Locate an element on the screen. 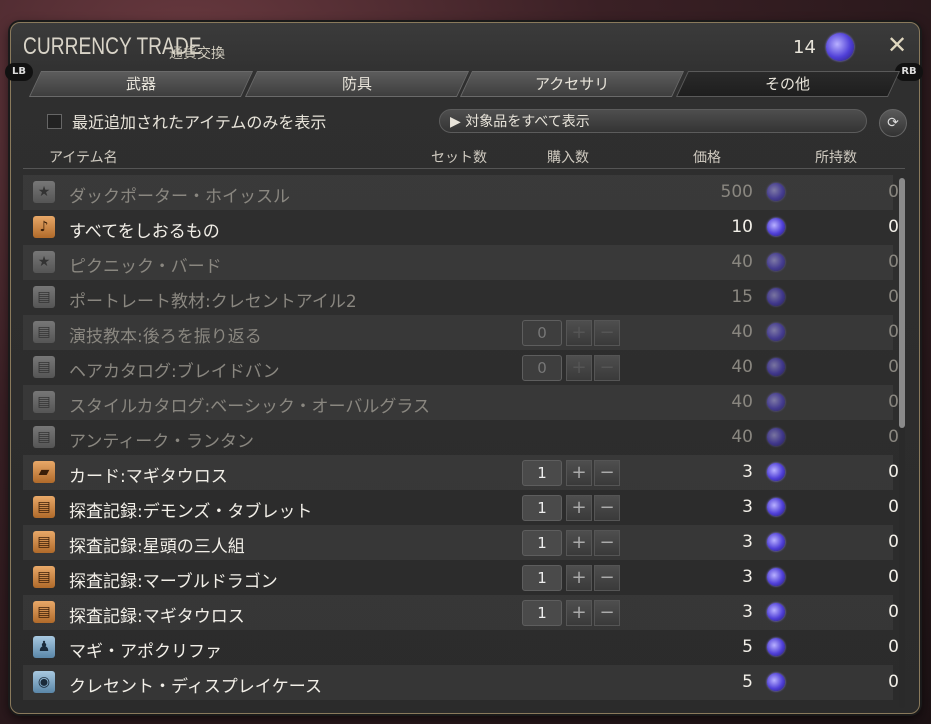 This screenshot has width=931, height=724. show-all-dropdown: ▶ 対象品をすべて表示 is located at coordinates (653, 121).